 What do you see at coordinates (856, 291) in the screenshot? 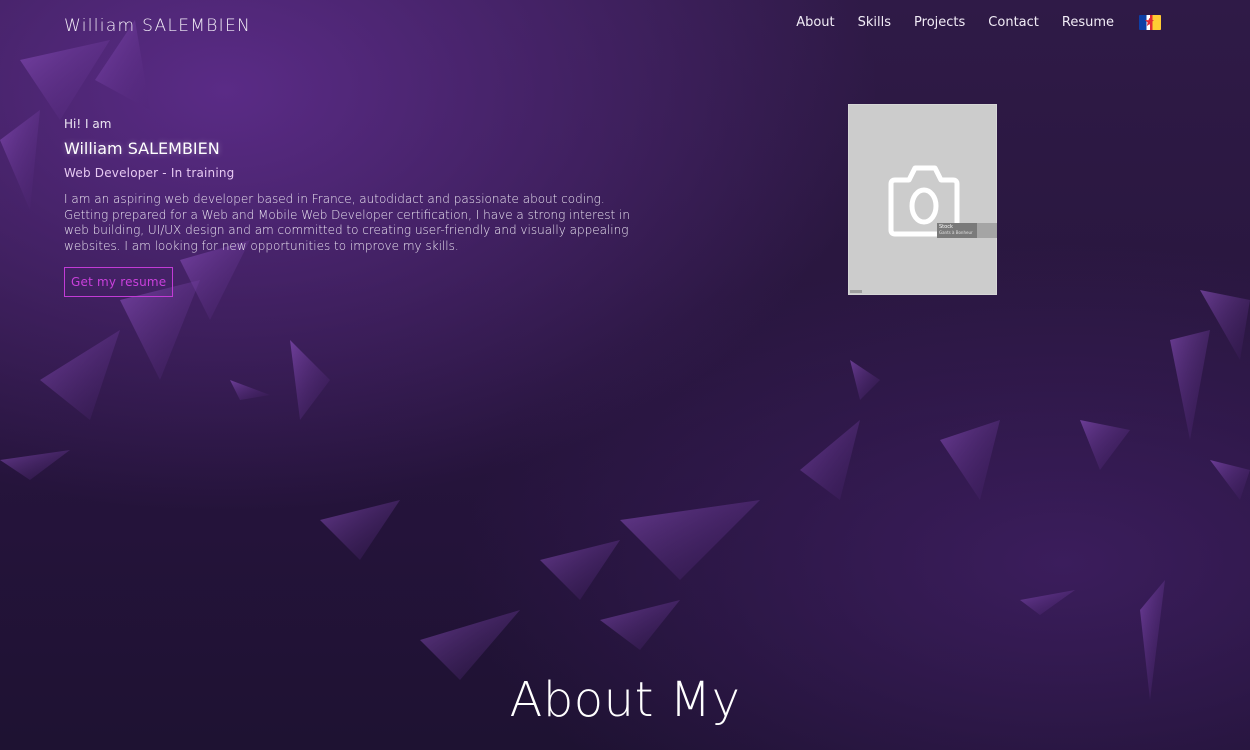
I see `photo-credit-mark` at bounding box center [856, 291].